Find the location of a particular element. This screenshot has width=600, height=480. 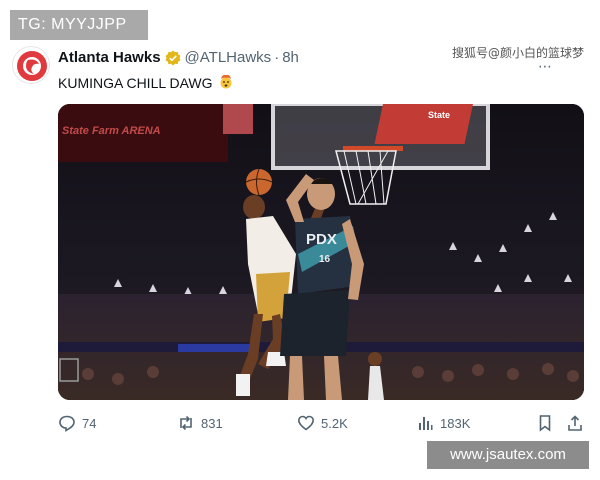

share-icon is located at coordinates (575, 423).